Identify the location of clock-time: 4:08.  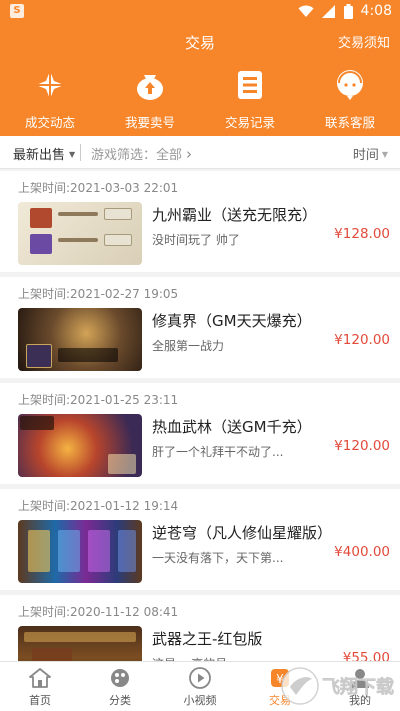
(376, 11).